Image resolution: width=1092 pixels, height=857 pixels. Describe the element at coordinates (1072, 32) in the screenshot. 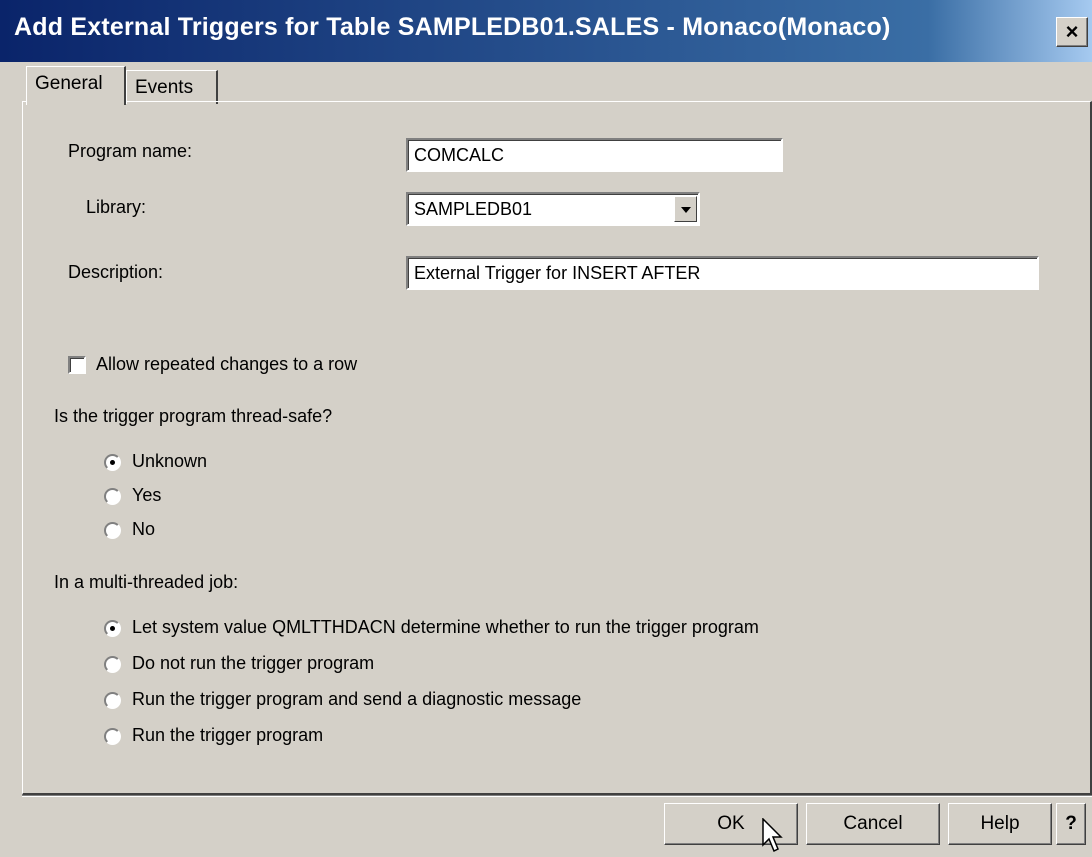

I see `close-button: ×` at that location.